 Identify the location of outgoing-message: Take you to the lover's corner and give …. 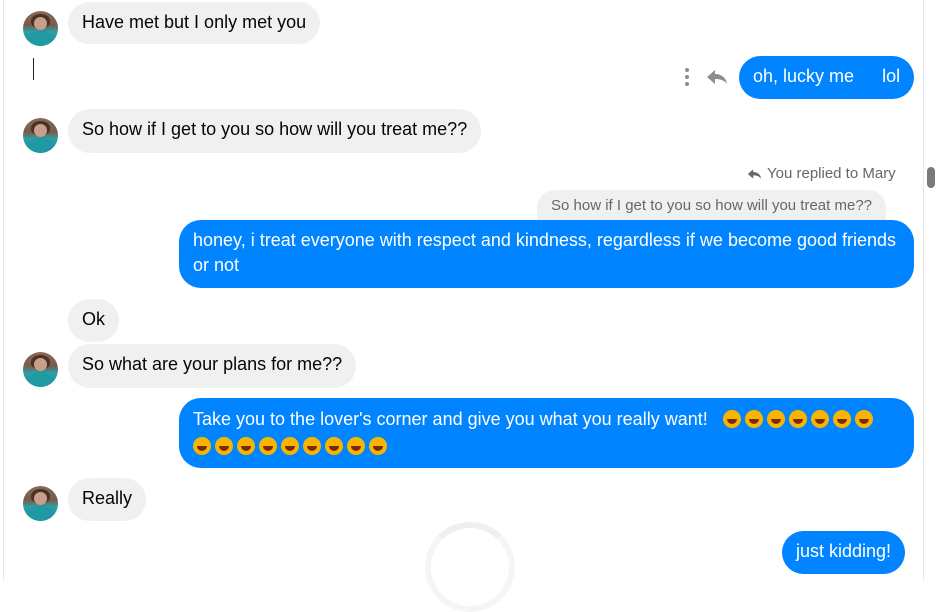
(546, 433).